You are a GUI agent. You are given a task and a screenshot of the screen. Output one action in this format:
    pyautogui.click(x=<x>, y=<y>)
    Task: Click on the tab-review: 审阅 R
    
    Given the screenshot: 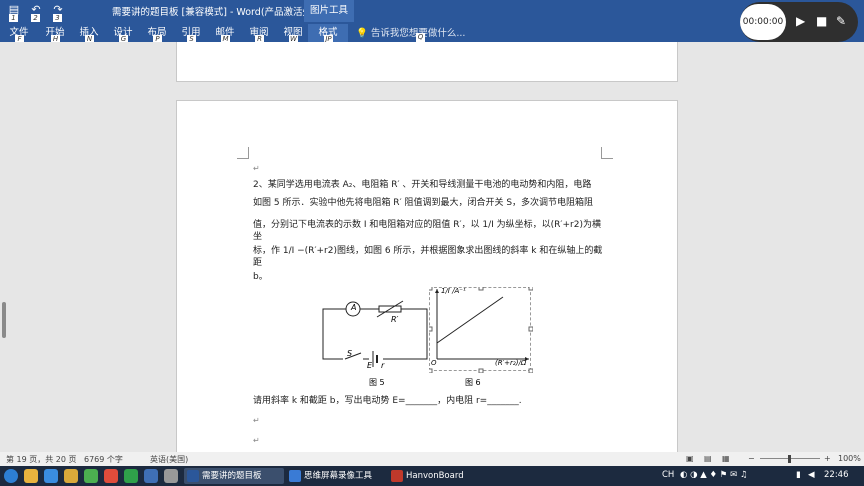 What is the action you would take?
    pyautogui.click(x=259, y=34)
    